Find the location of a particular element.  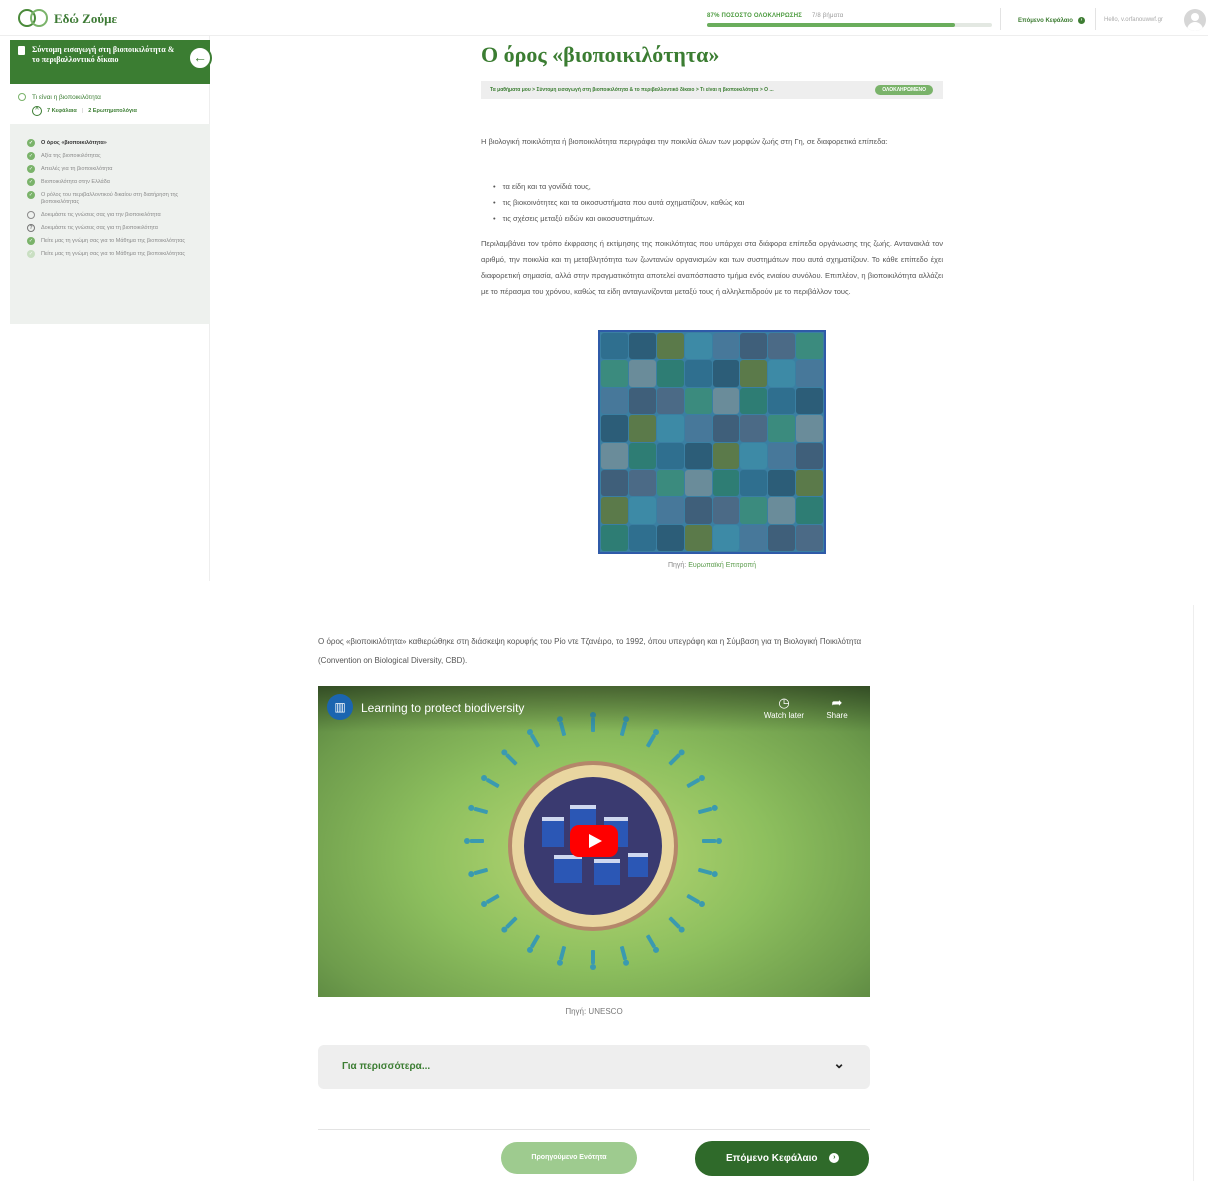

page-title: Ο όρος «βιοποικιλότητα» is located at coordinates (600, 54).